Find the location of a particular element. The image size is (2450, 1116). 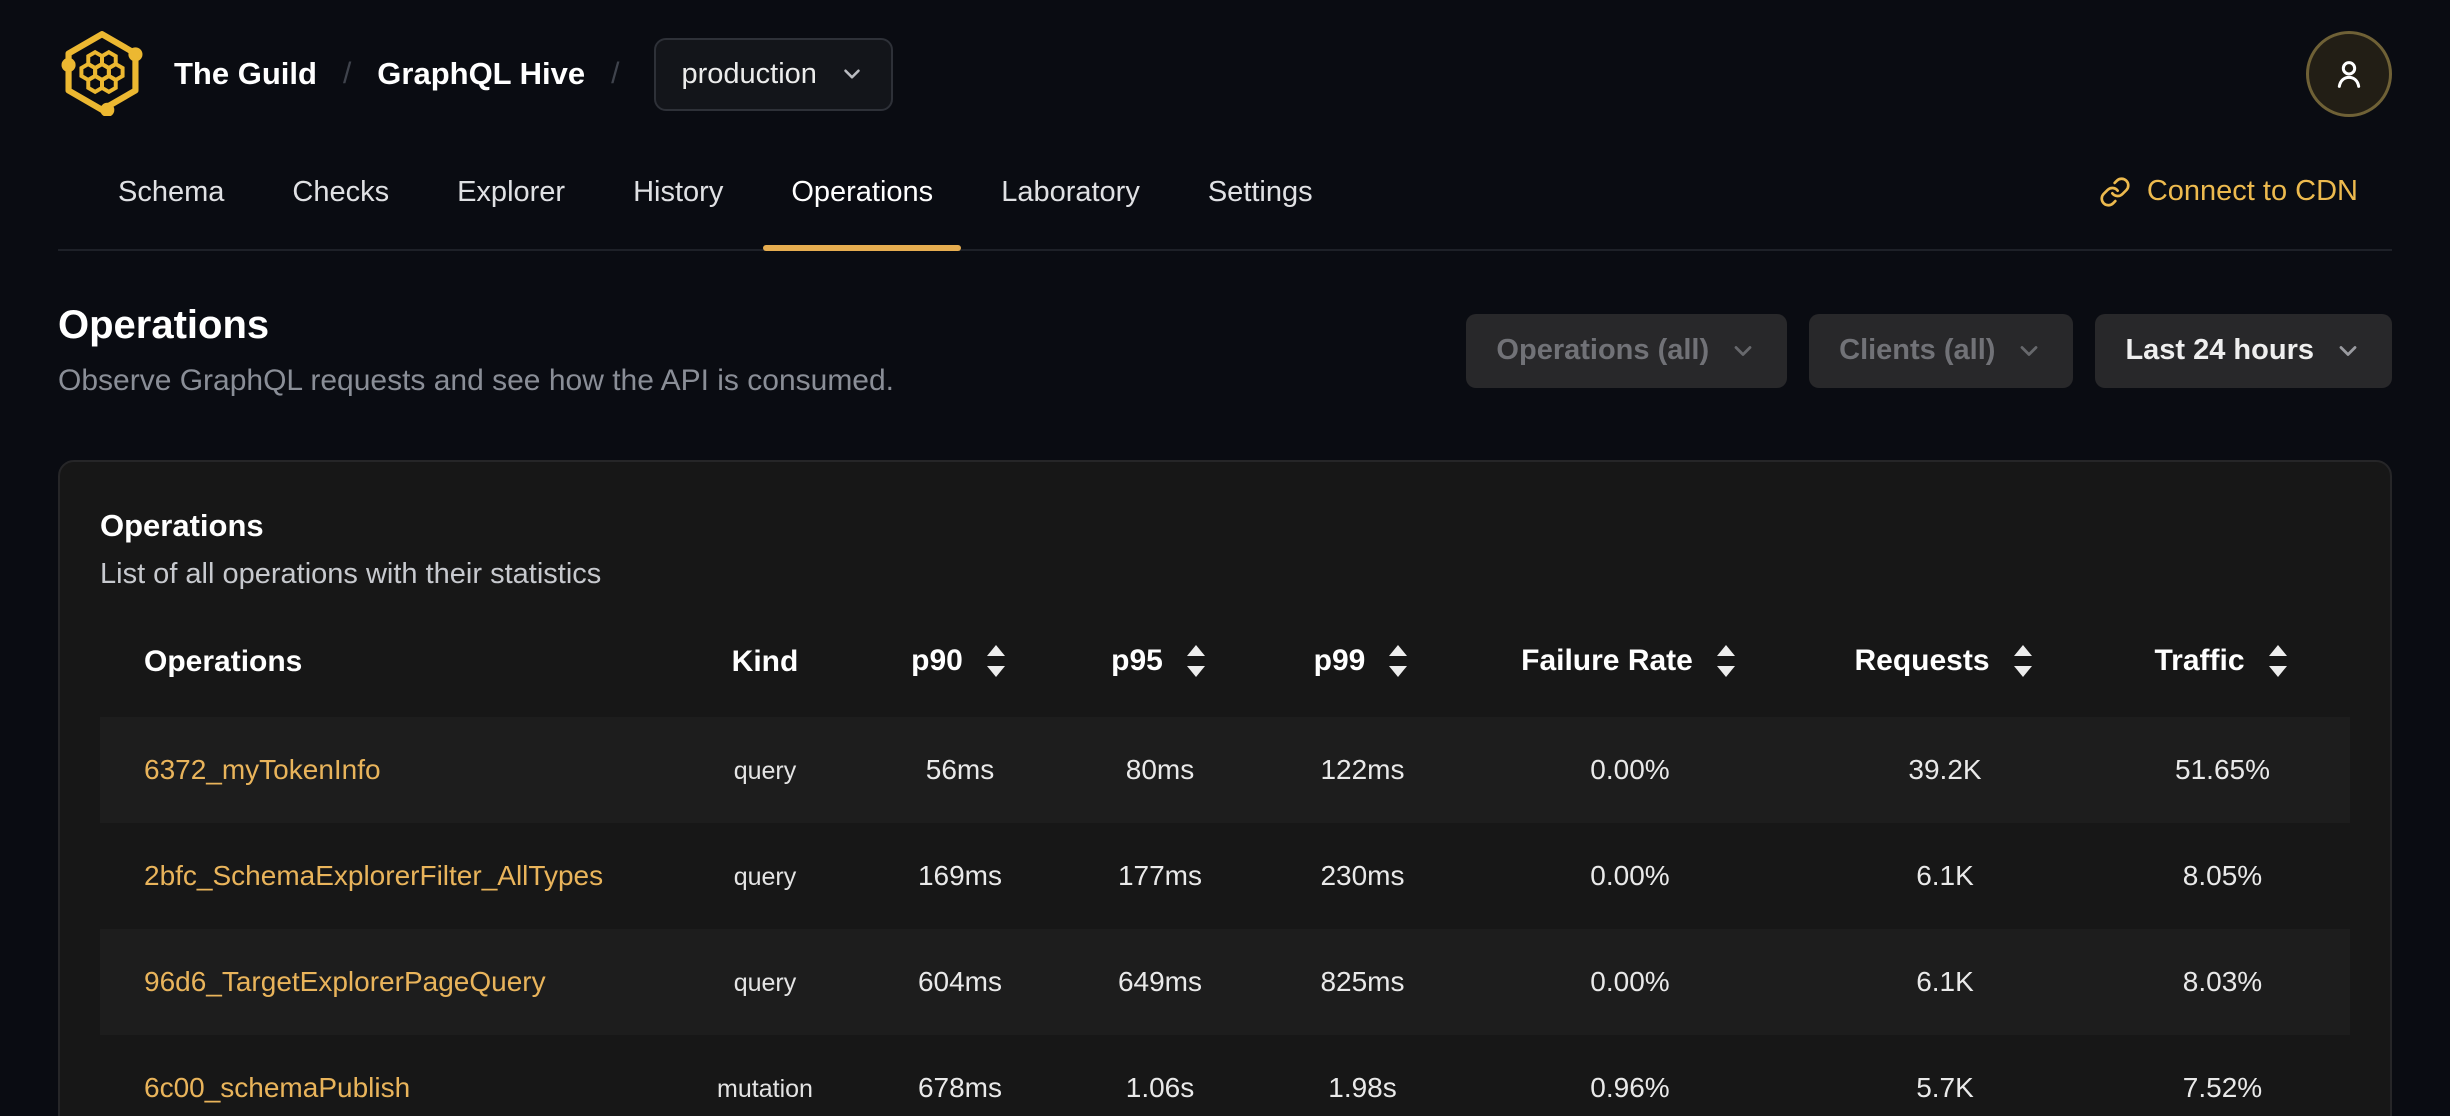

target-selector-label: production is located at coordinates (749, 73).